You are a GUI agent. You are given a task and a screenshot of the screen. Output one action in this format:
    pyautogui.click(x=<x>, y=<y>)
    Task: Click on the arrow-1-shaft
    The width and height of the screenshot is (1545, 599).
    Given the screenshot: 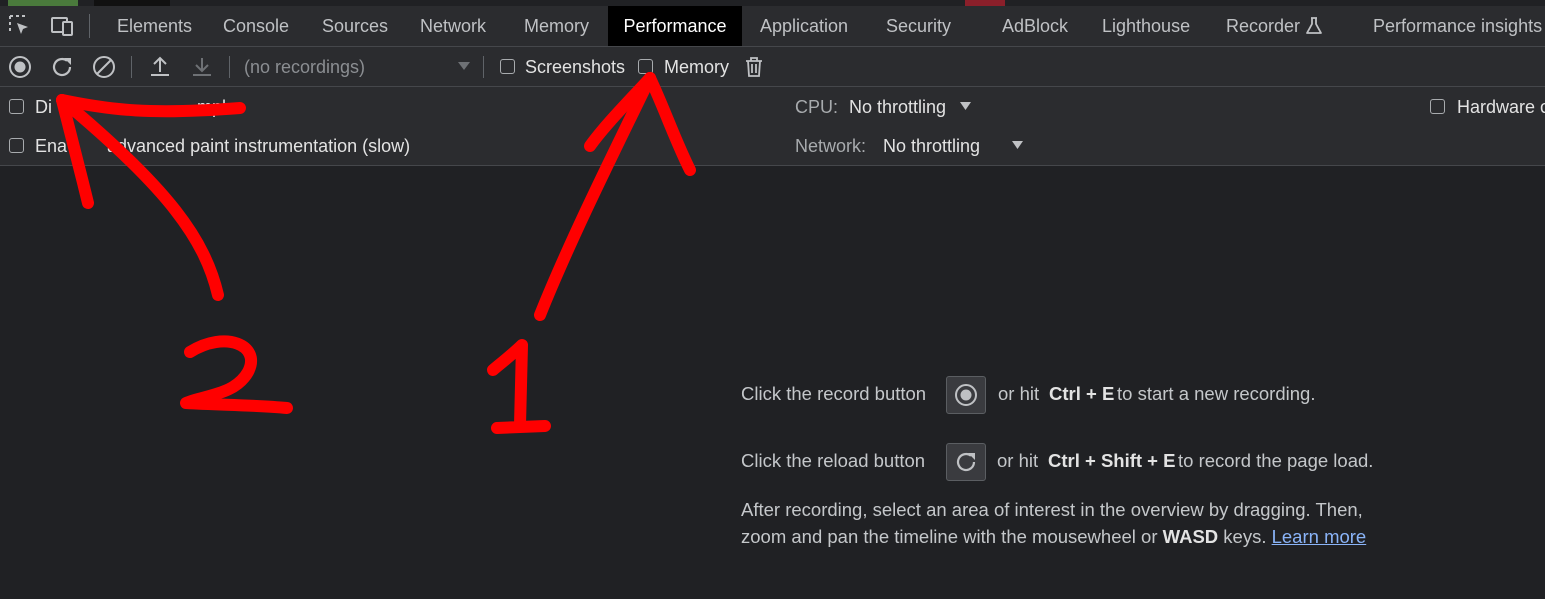 What is the action you would take?
    pyautogui.click(x=595, y=196)
    